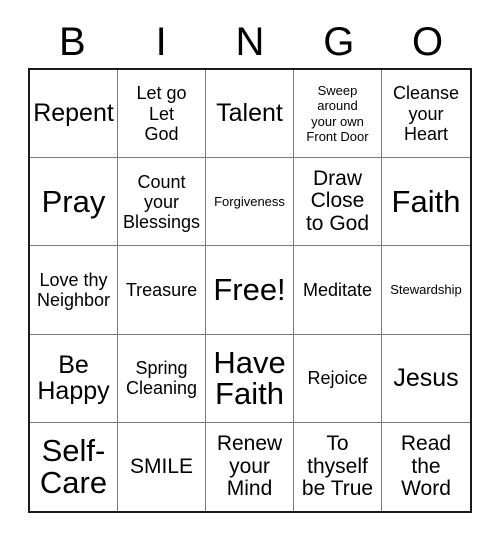 Image resolution: width=500 pixels, height=544 pixels. I want to click on bingo-cell-label: Have Faith, so click(249, 378).